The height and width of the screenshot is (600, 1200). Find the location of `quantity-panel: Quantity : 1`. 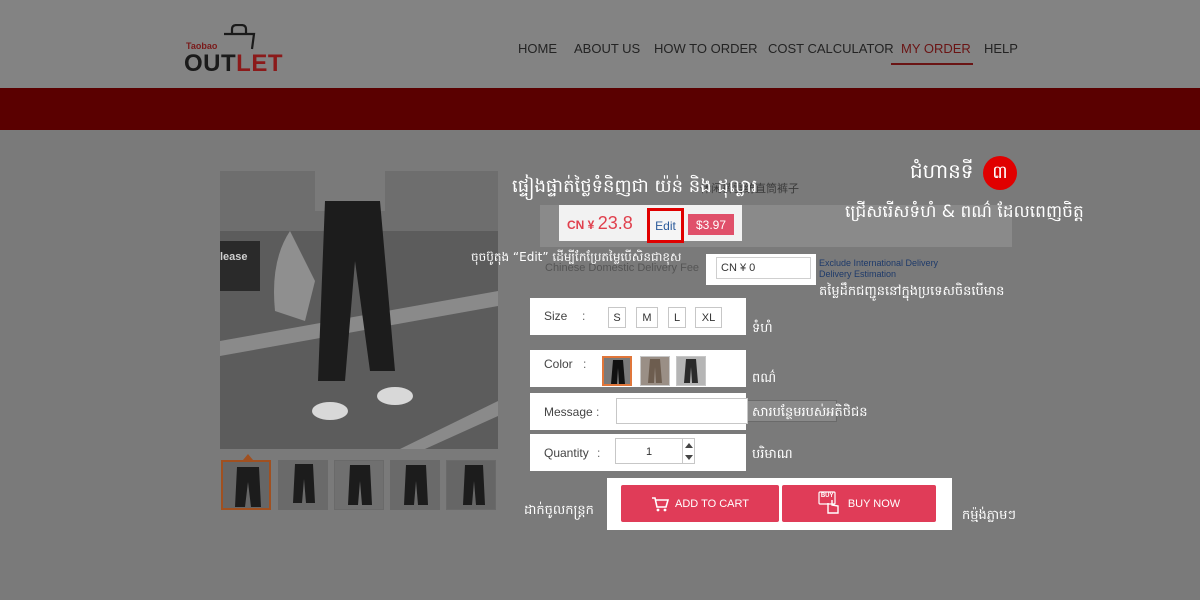

quantity-panel: Quantity : 1 is located at coordinates (638, 452).